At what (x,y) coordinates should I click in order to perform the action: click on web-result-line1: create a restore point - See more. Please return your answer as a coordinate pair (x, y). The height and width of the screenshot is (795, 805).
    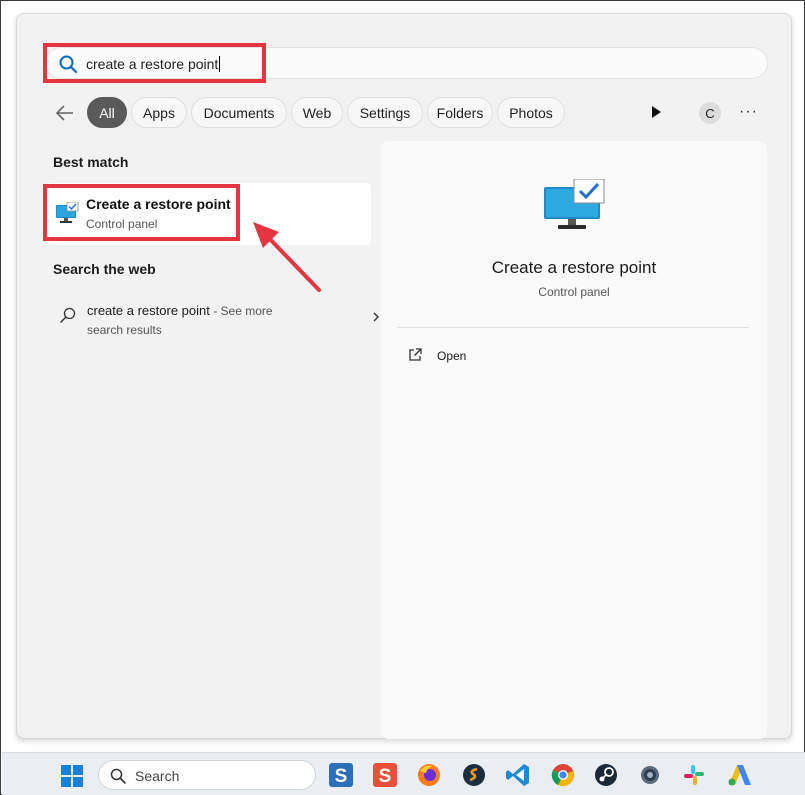
    Looking at the image, I should click on (180, 310).